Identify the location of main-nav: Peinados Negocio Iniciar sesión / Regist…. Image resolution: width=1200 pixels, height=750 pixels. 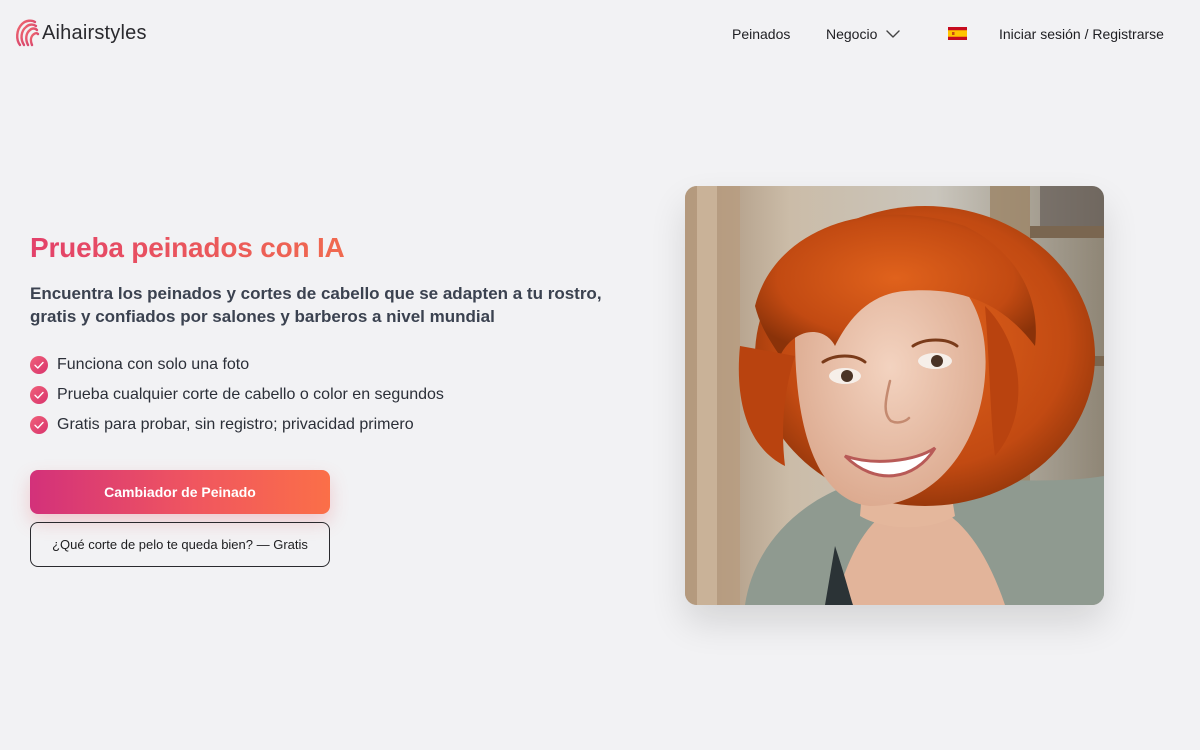
(600, 34).